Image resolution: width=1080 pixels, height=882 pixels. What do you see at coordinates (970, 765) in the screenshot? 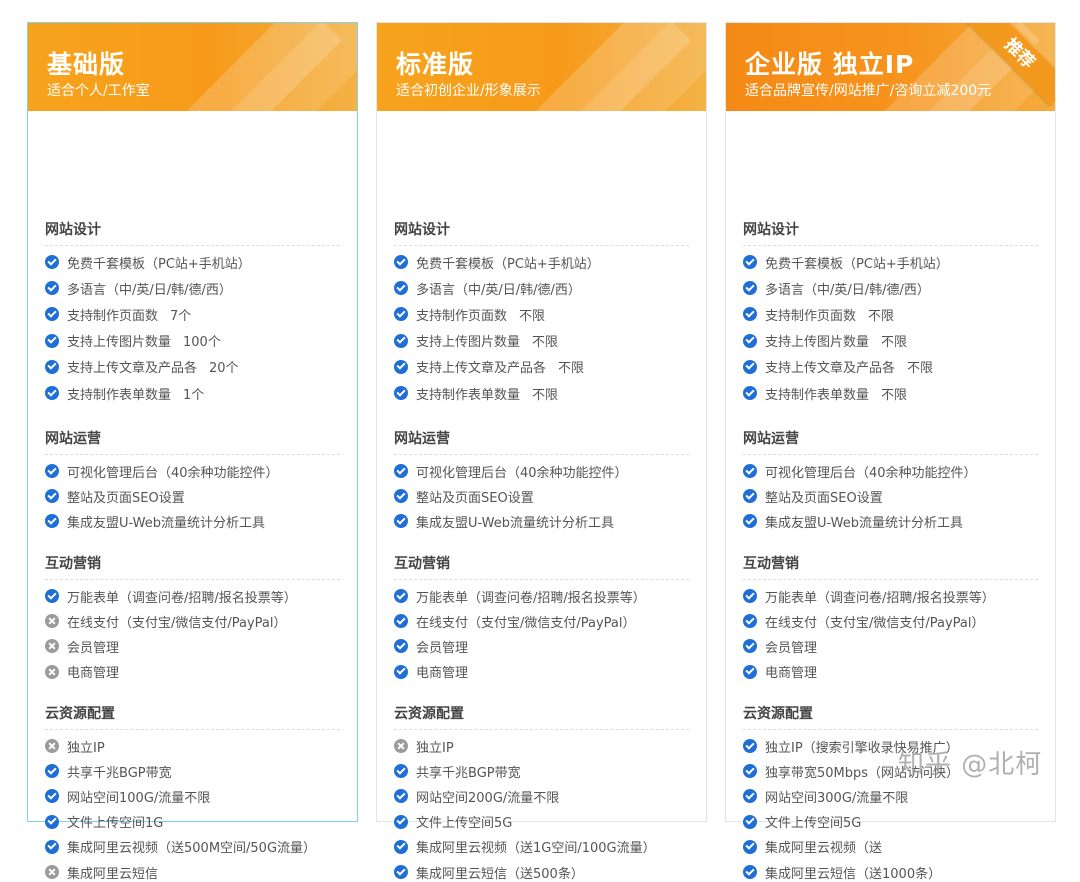
I see `watermark: 知乎 @北柯` at bounding box center [970, 765].